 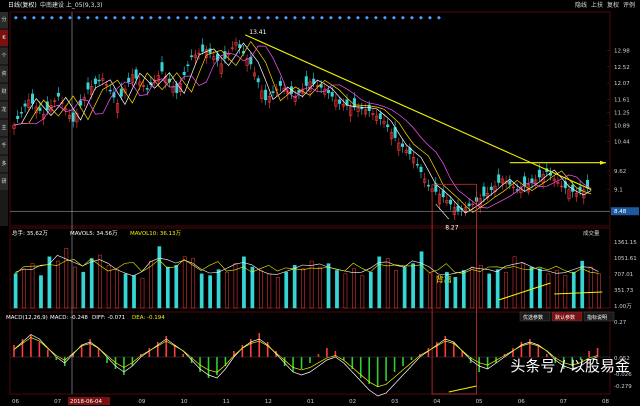 I want to click on resistance-arrowhead, so click(x=603, y=162).